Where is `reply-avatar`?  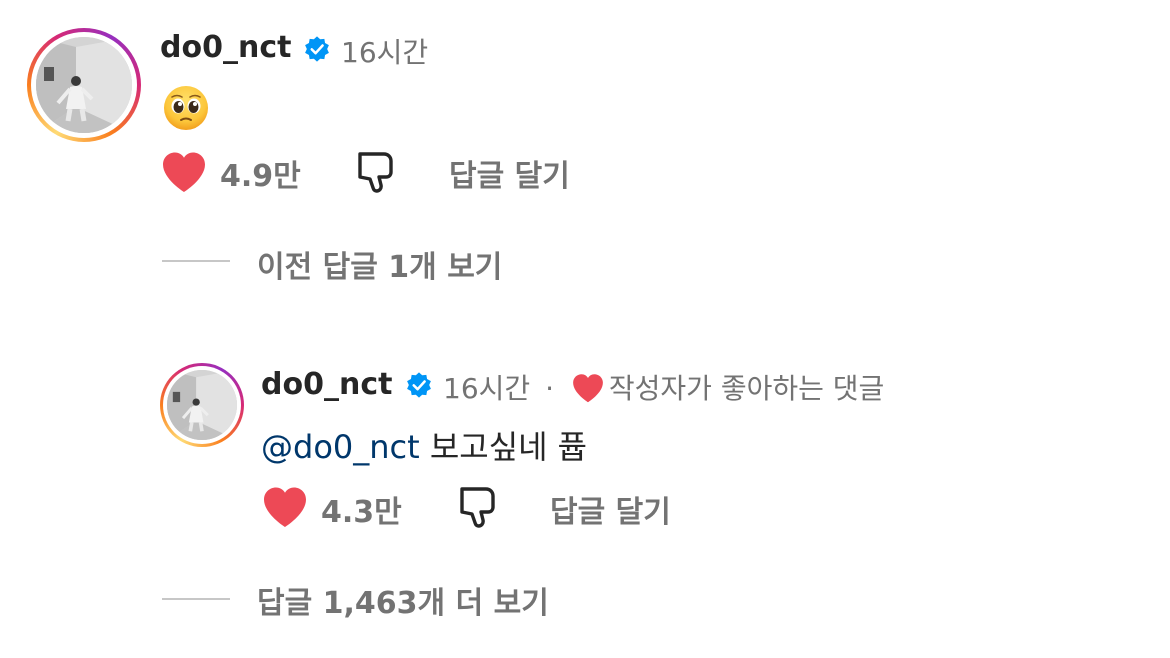
reply-avatar is located at coordinates (202, 405).